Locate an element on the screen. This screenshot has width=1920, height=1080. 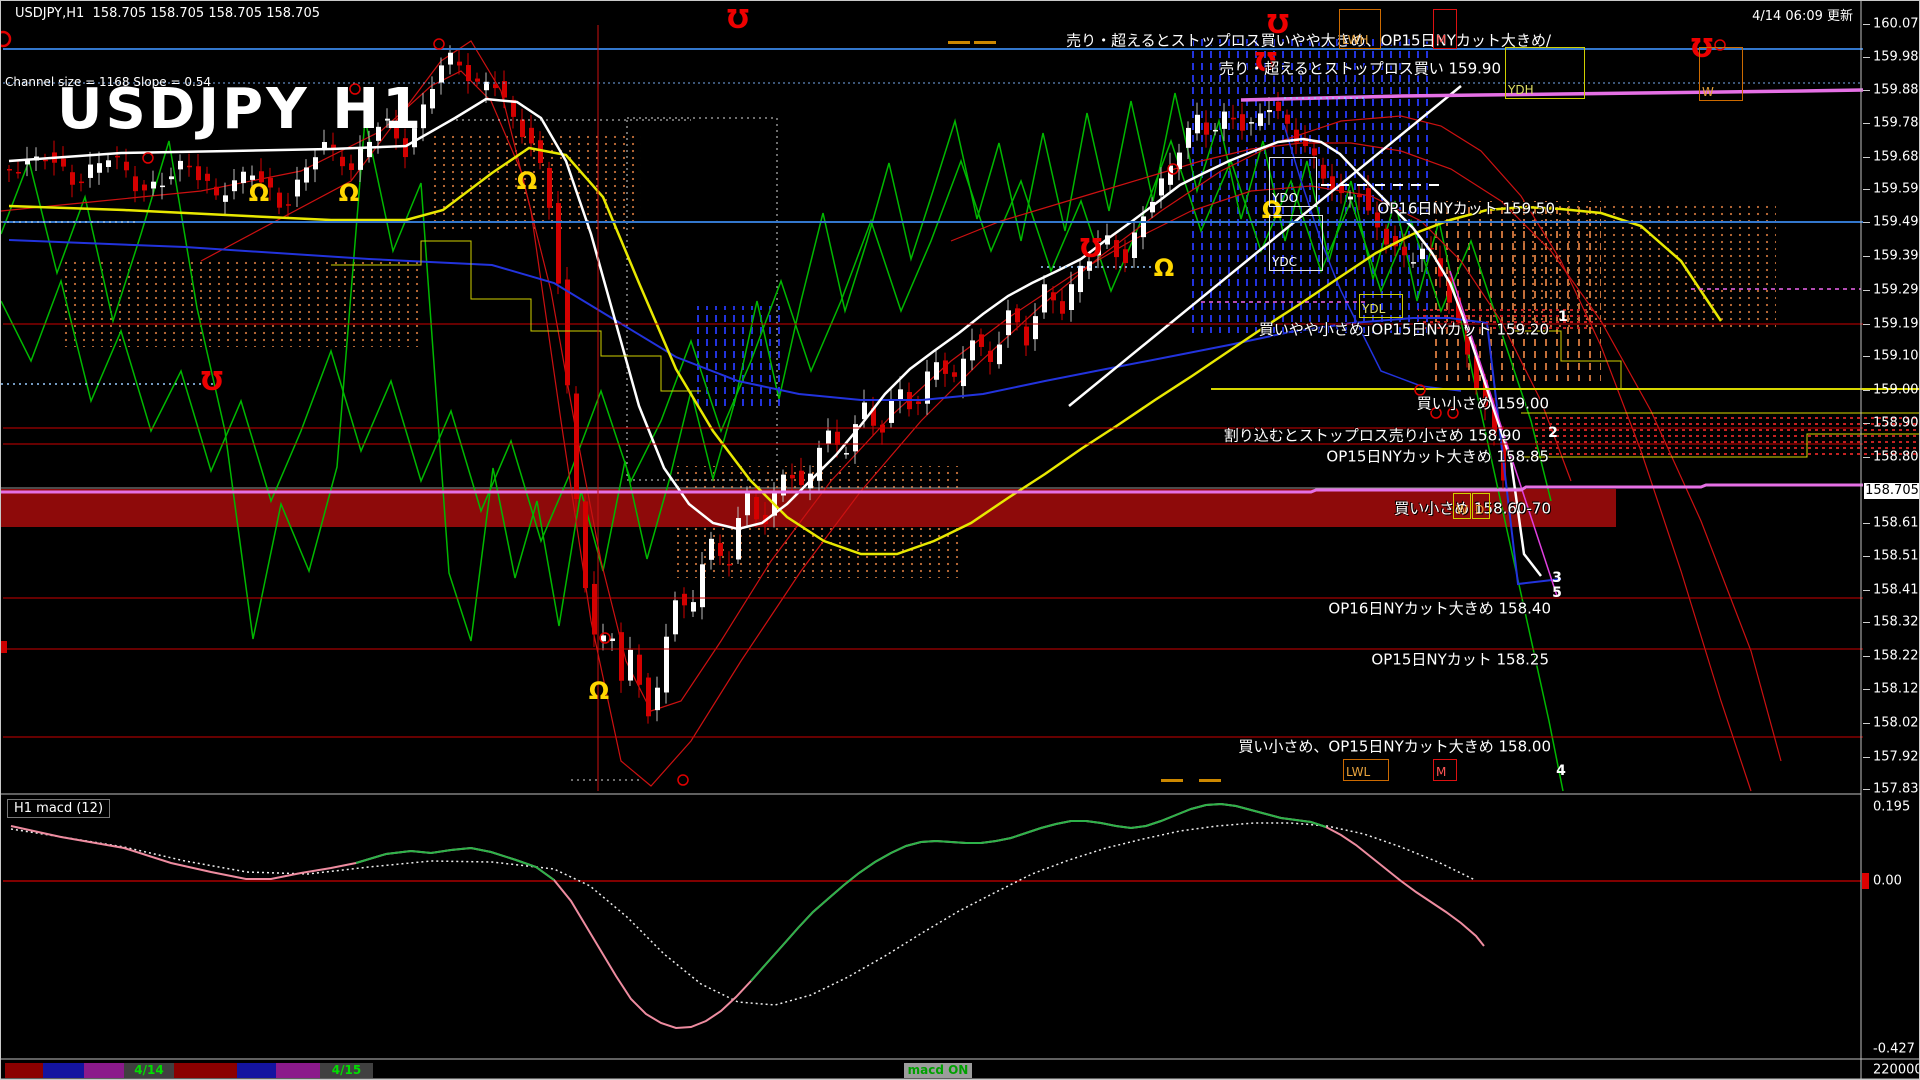
price-annotation: OP16日NYカット大きめ 158.40 is located at coordinates (1439, 608).